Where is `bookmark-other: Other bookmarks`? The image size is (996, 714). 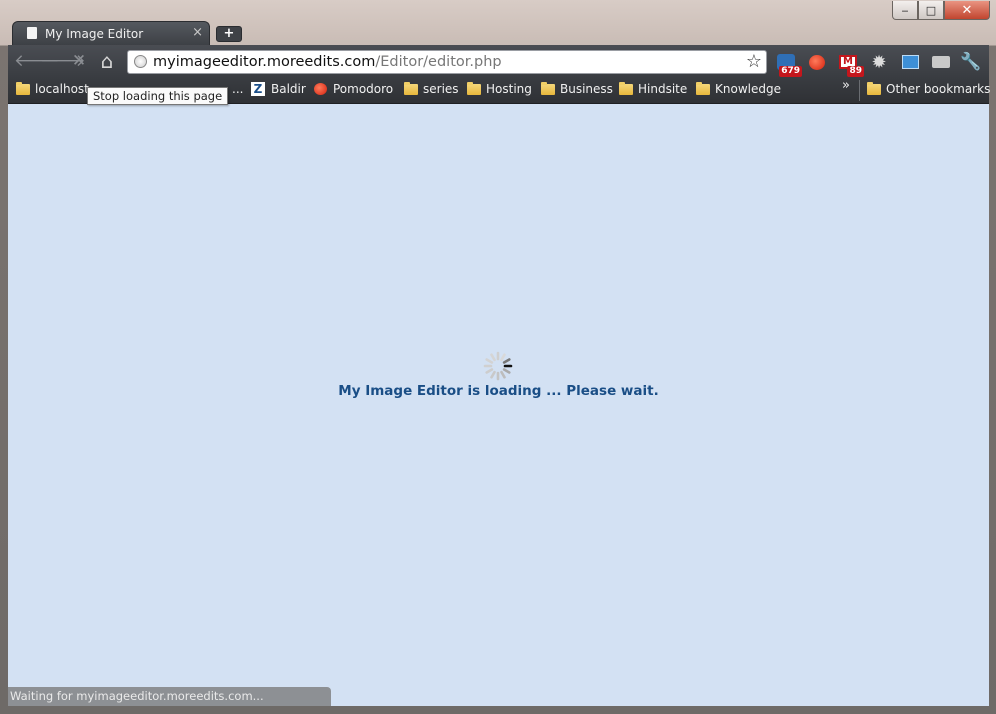
bookmark-other: Other bookmarks is located at coordinates (929, 88).